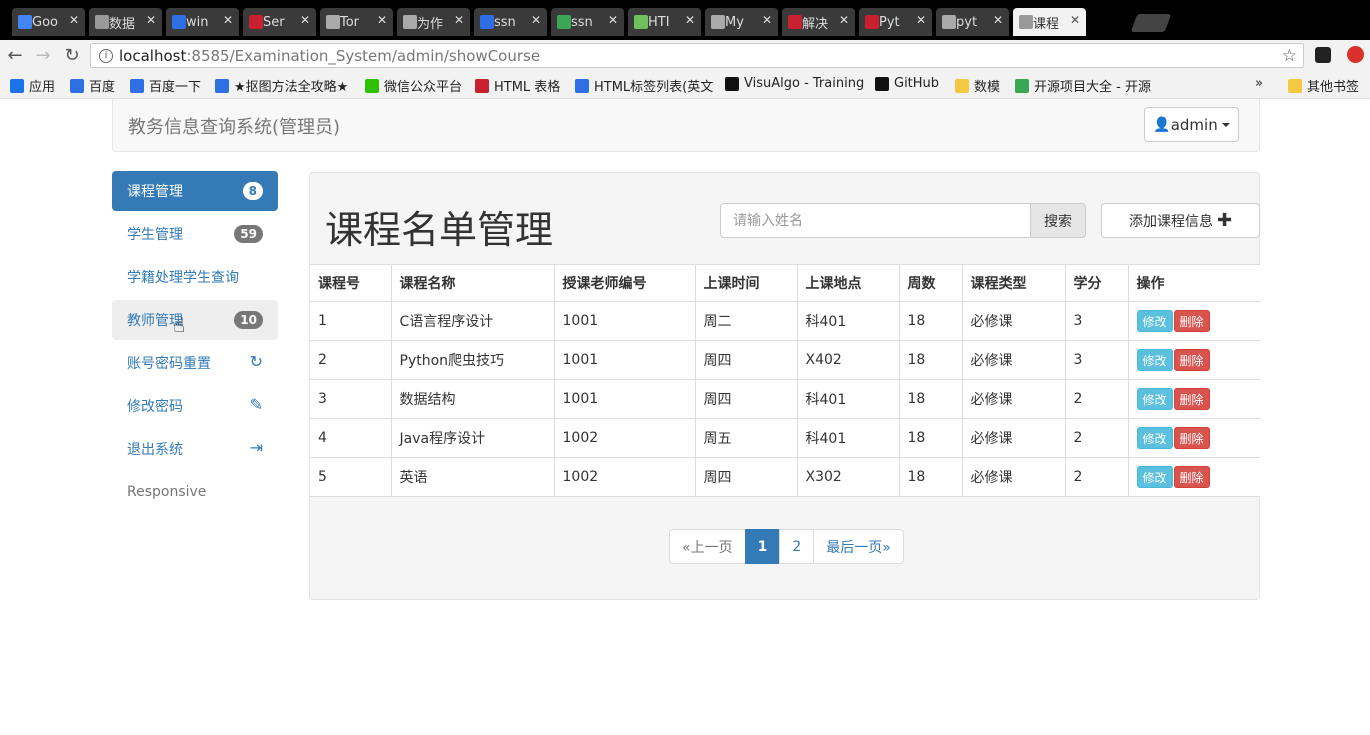 This screenshot has width=1370, height=735. What do you see at coordinates (43, 55) in the screenshot?
I see `forward-icon: →` at bounding box center [43, 55].